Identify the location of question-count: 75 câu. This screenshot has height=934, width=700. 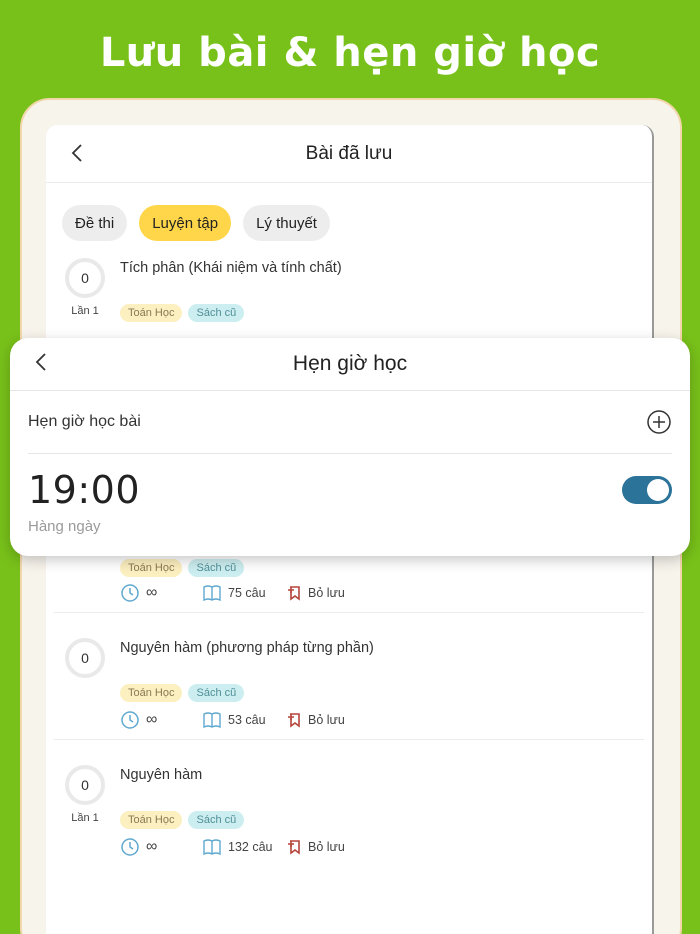
(244, 593).